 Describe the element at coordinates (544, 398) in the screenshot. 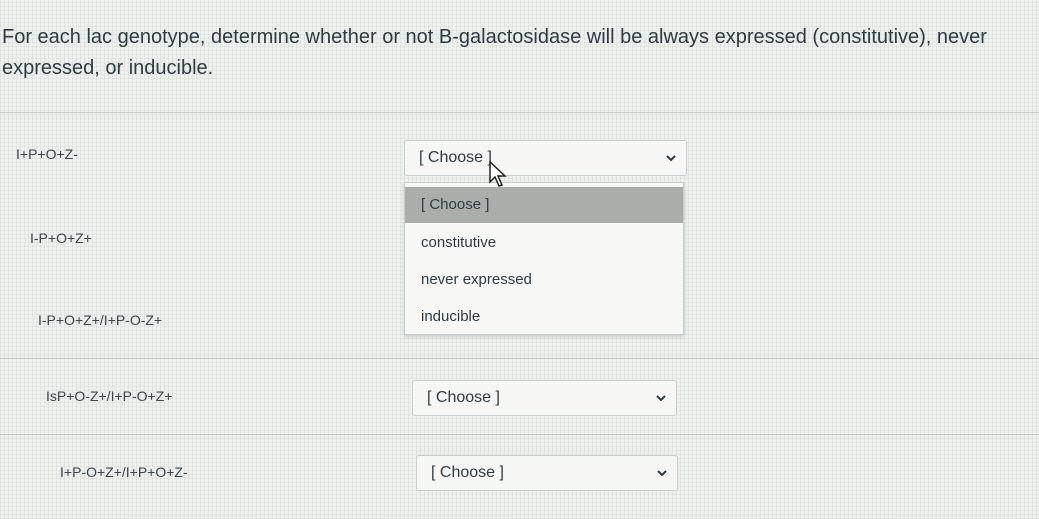

I see `answer-select-4: [ Choose ]` at that location.